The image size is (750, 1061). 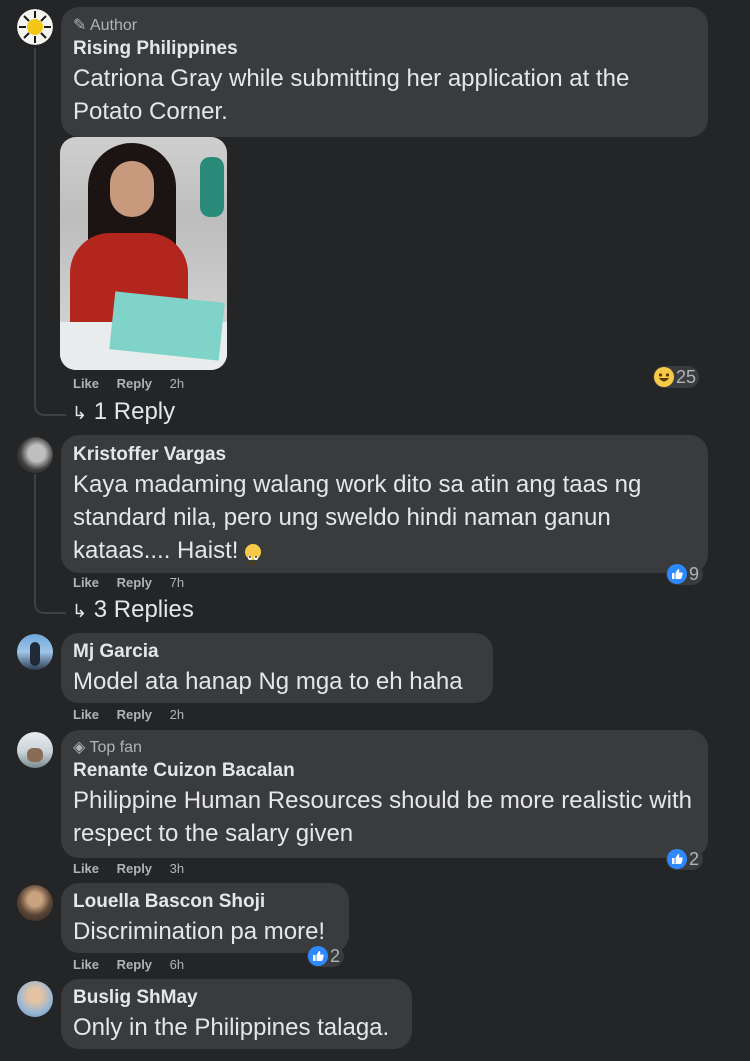 What do you see at coordinates (253, 553) in the screenshot?
I see `eye-roll-emoji-icon` at bounding box center [253, 553].